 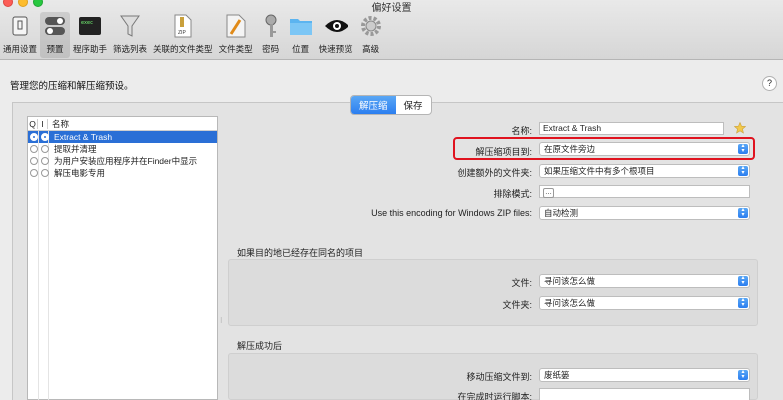 What do you see at coordinates (499, 377) in the screenshot?
I see `move-archive-label: 移动压缩文件到:` at bounding box center [499, 377].